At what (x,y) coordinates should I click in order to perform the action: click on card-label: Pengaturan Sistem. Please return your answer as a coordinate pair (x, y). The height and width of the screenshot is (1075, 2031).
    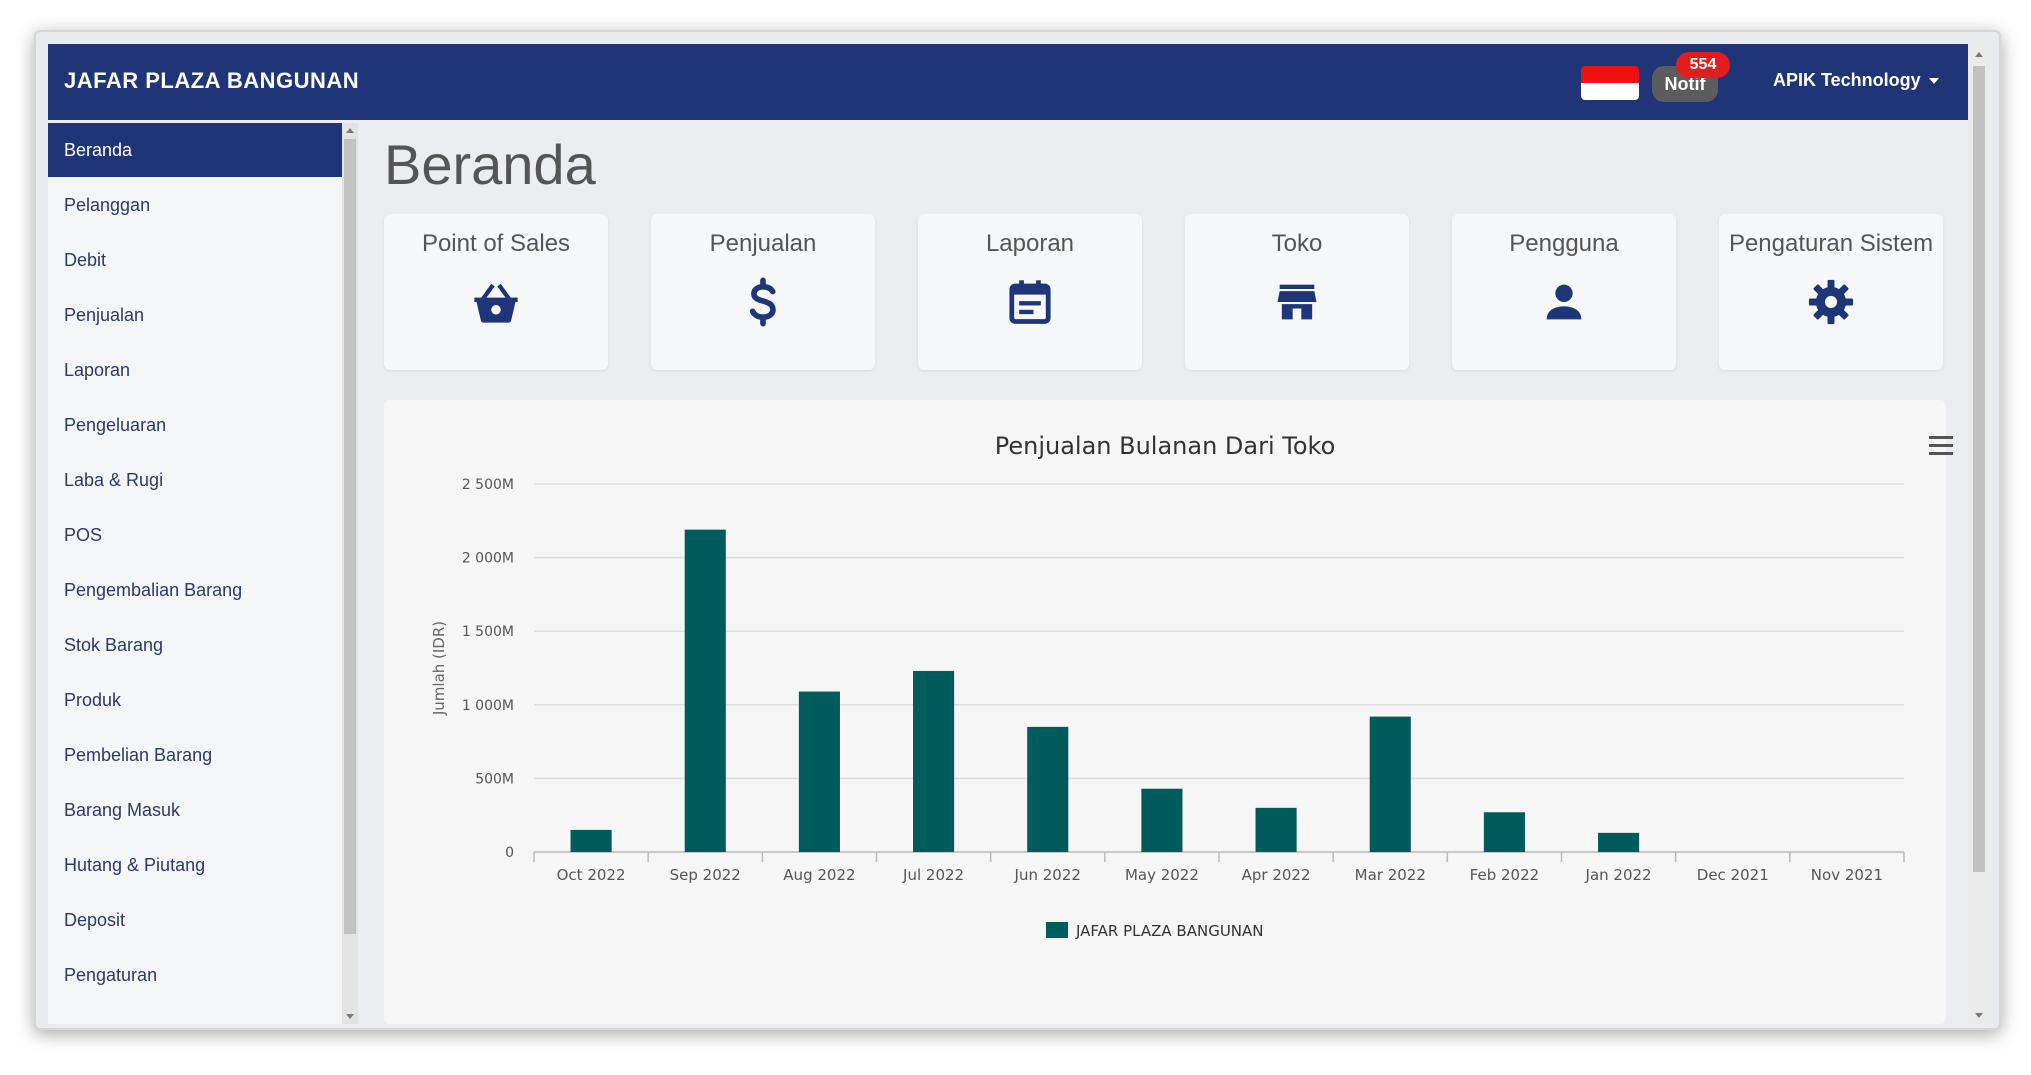
    Looking at the image, I should click on (1831, 243).